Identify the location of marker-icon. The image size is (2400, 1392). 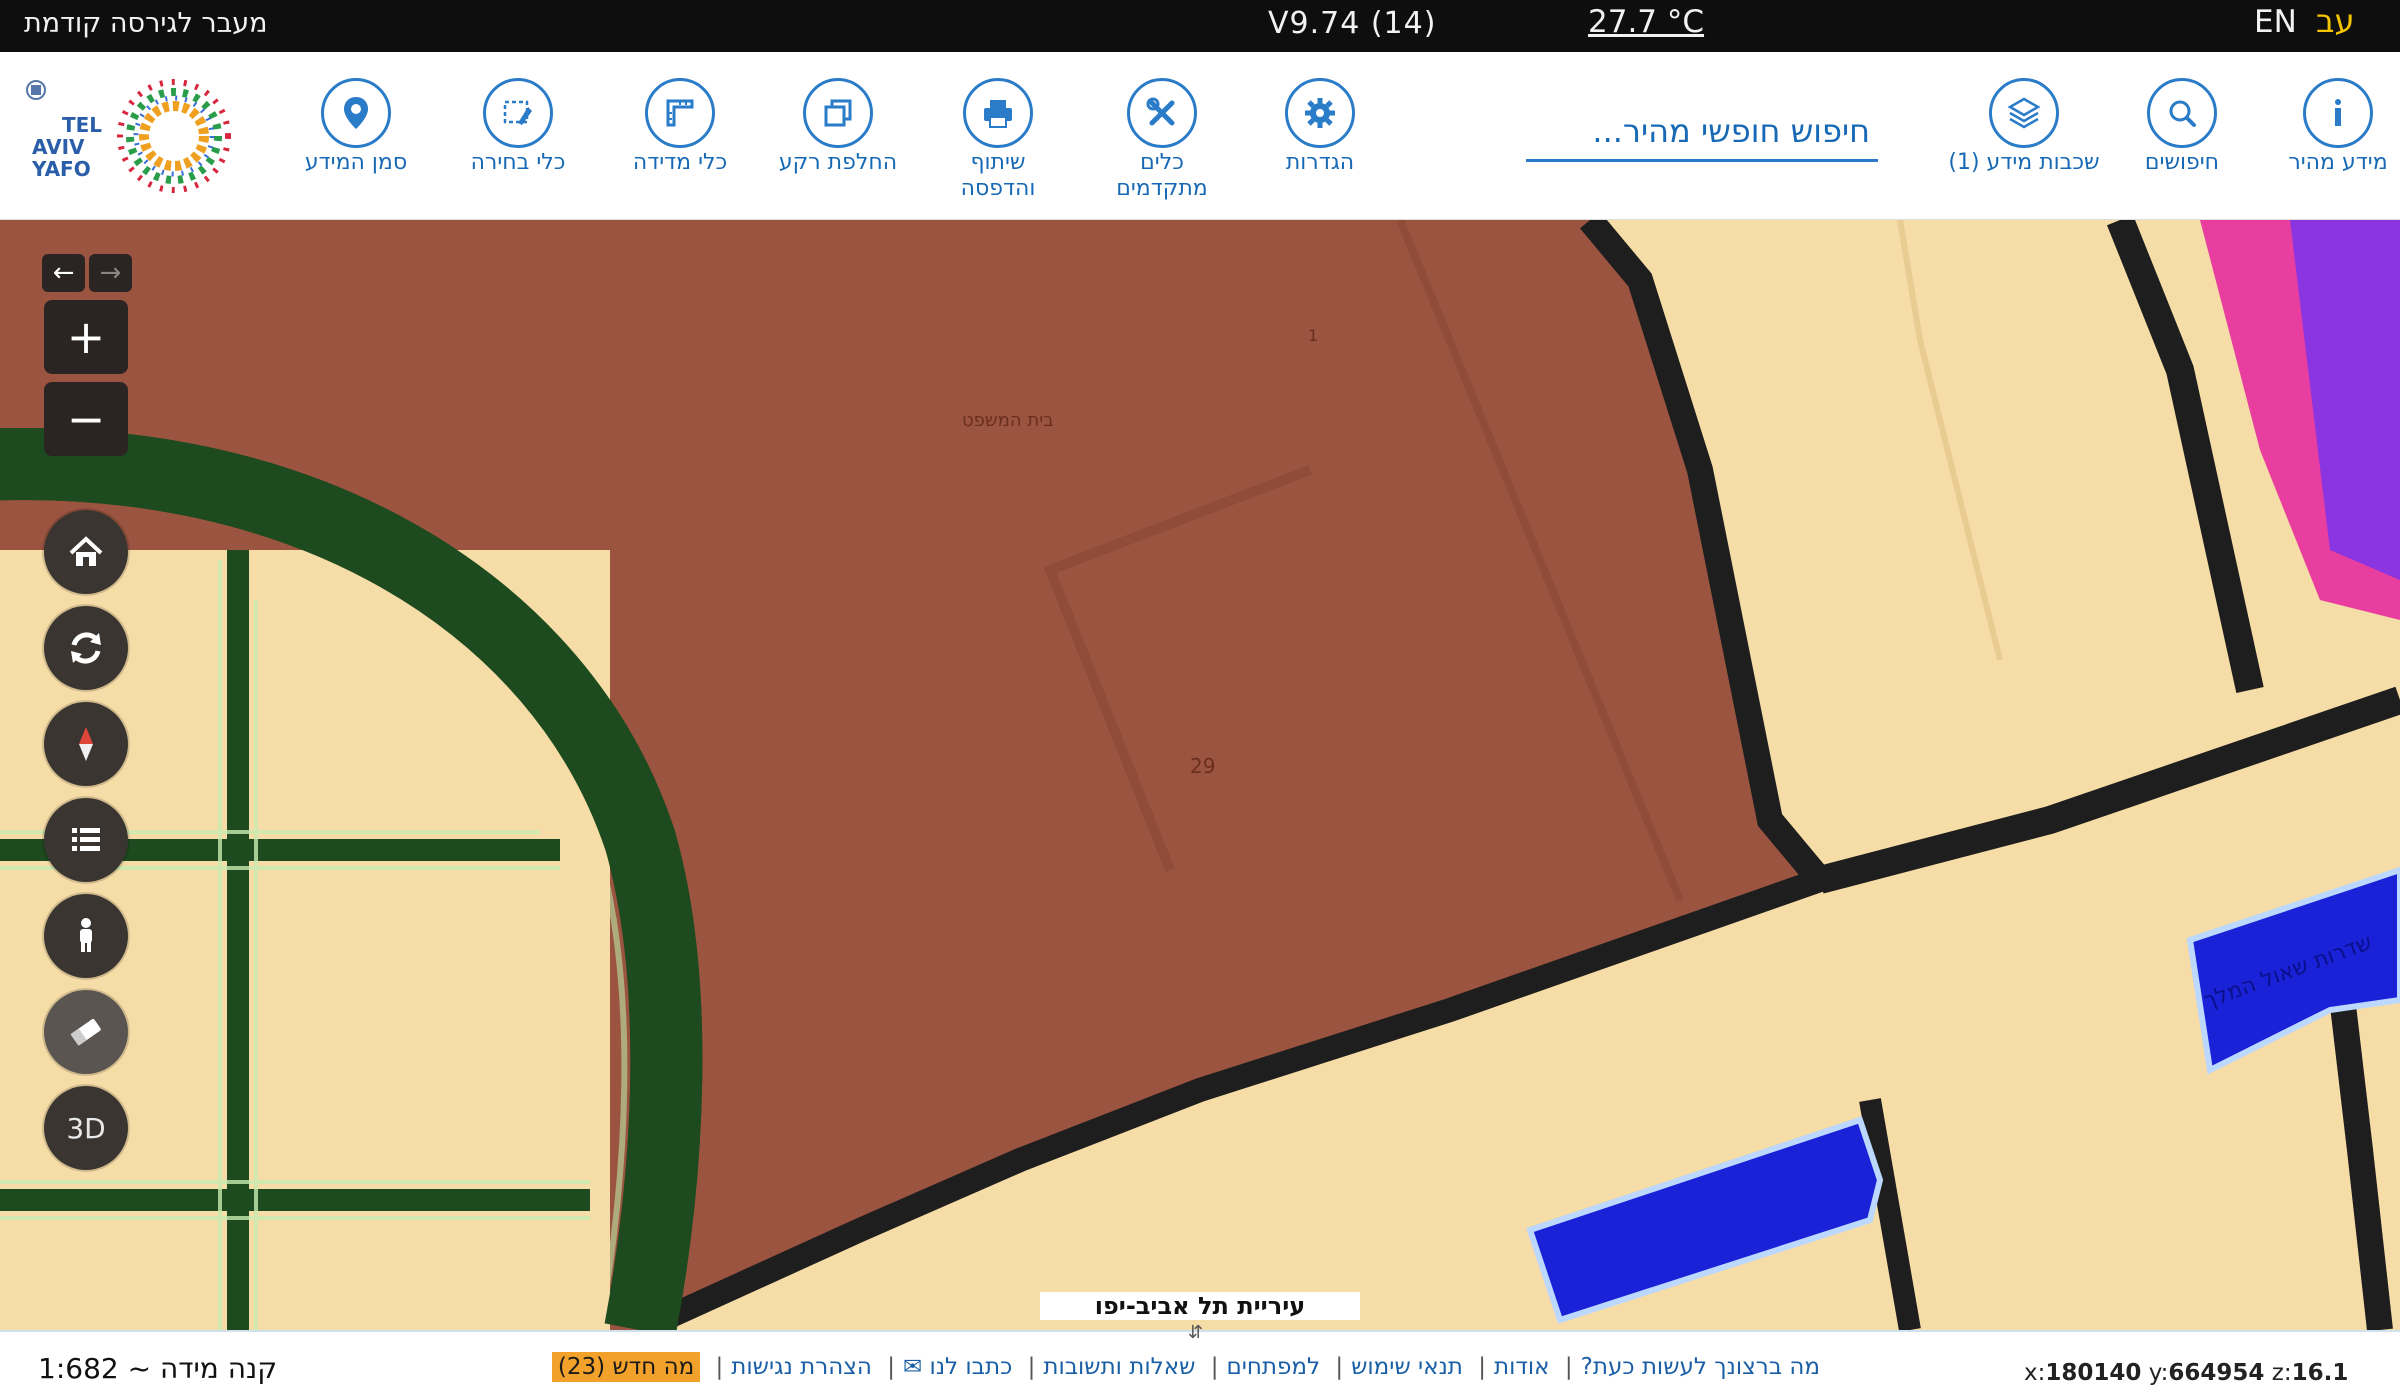
(356, 113).